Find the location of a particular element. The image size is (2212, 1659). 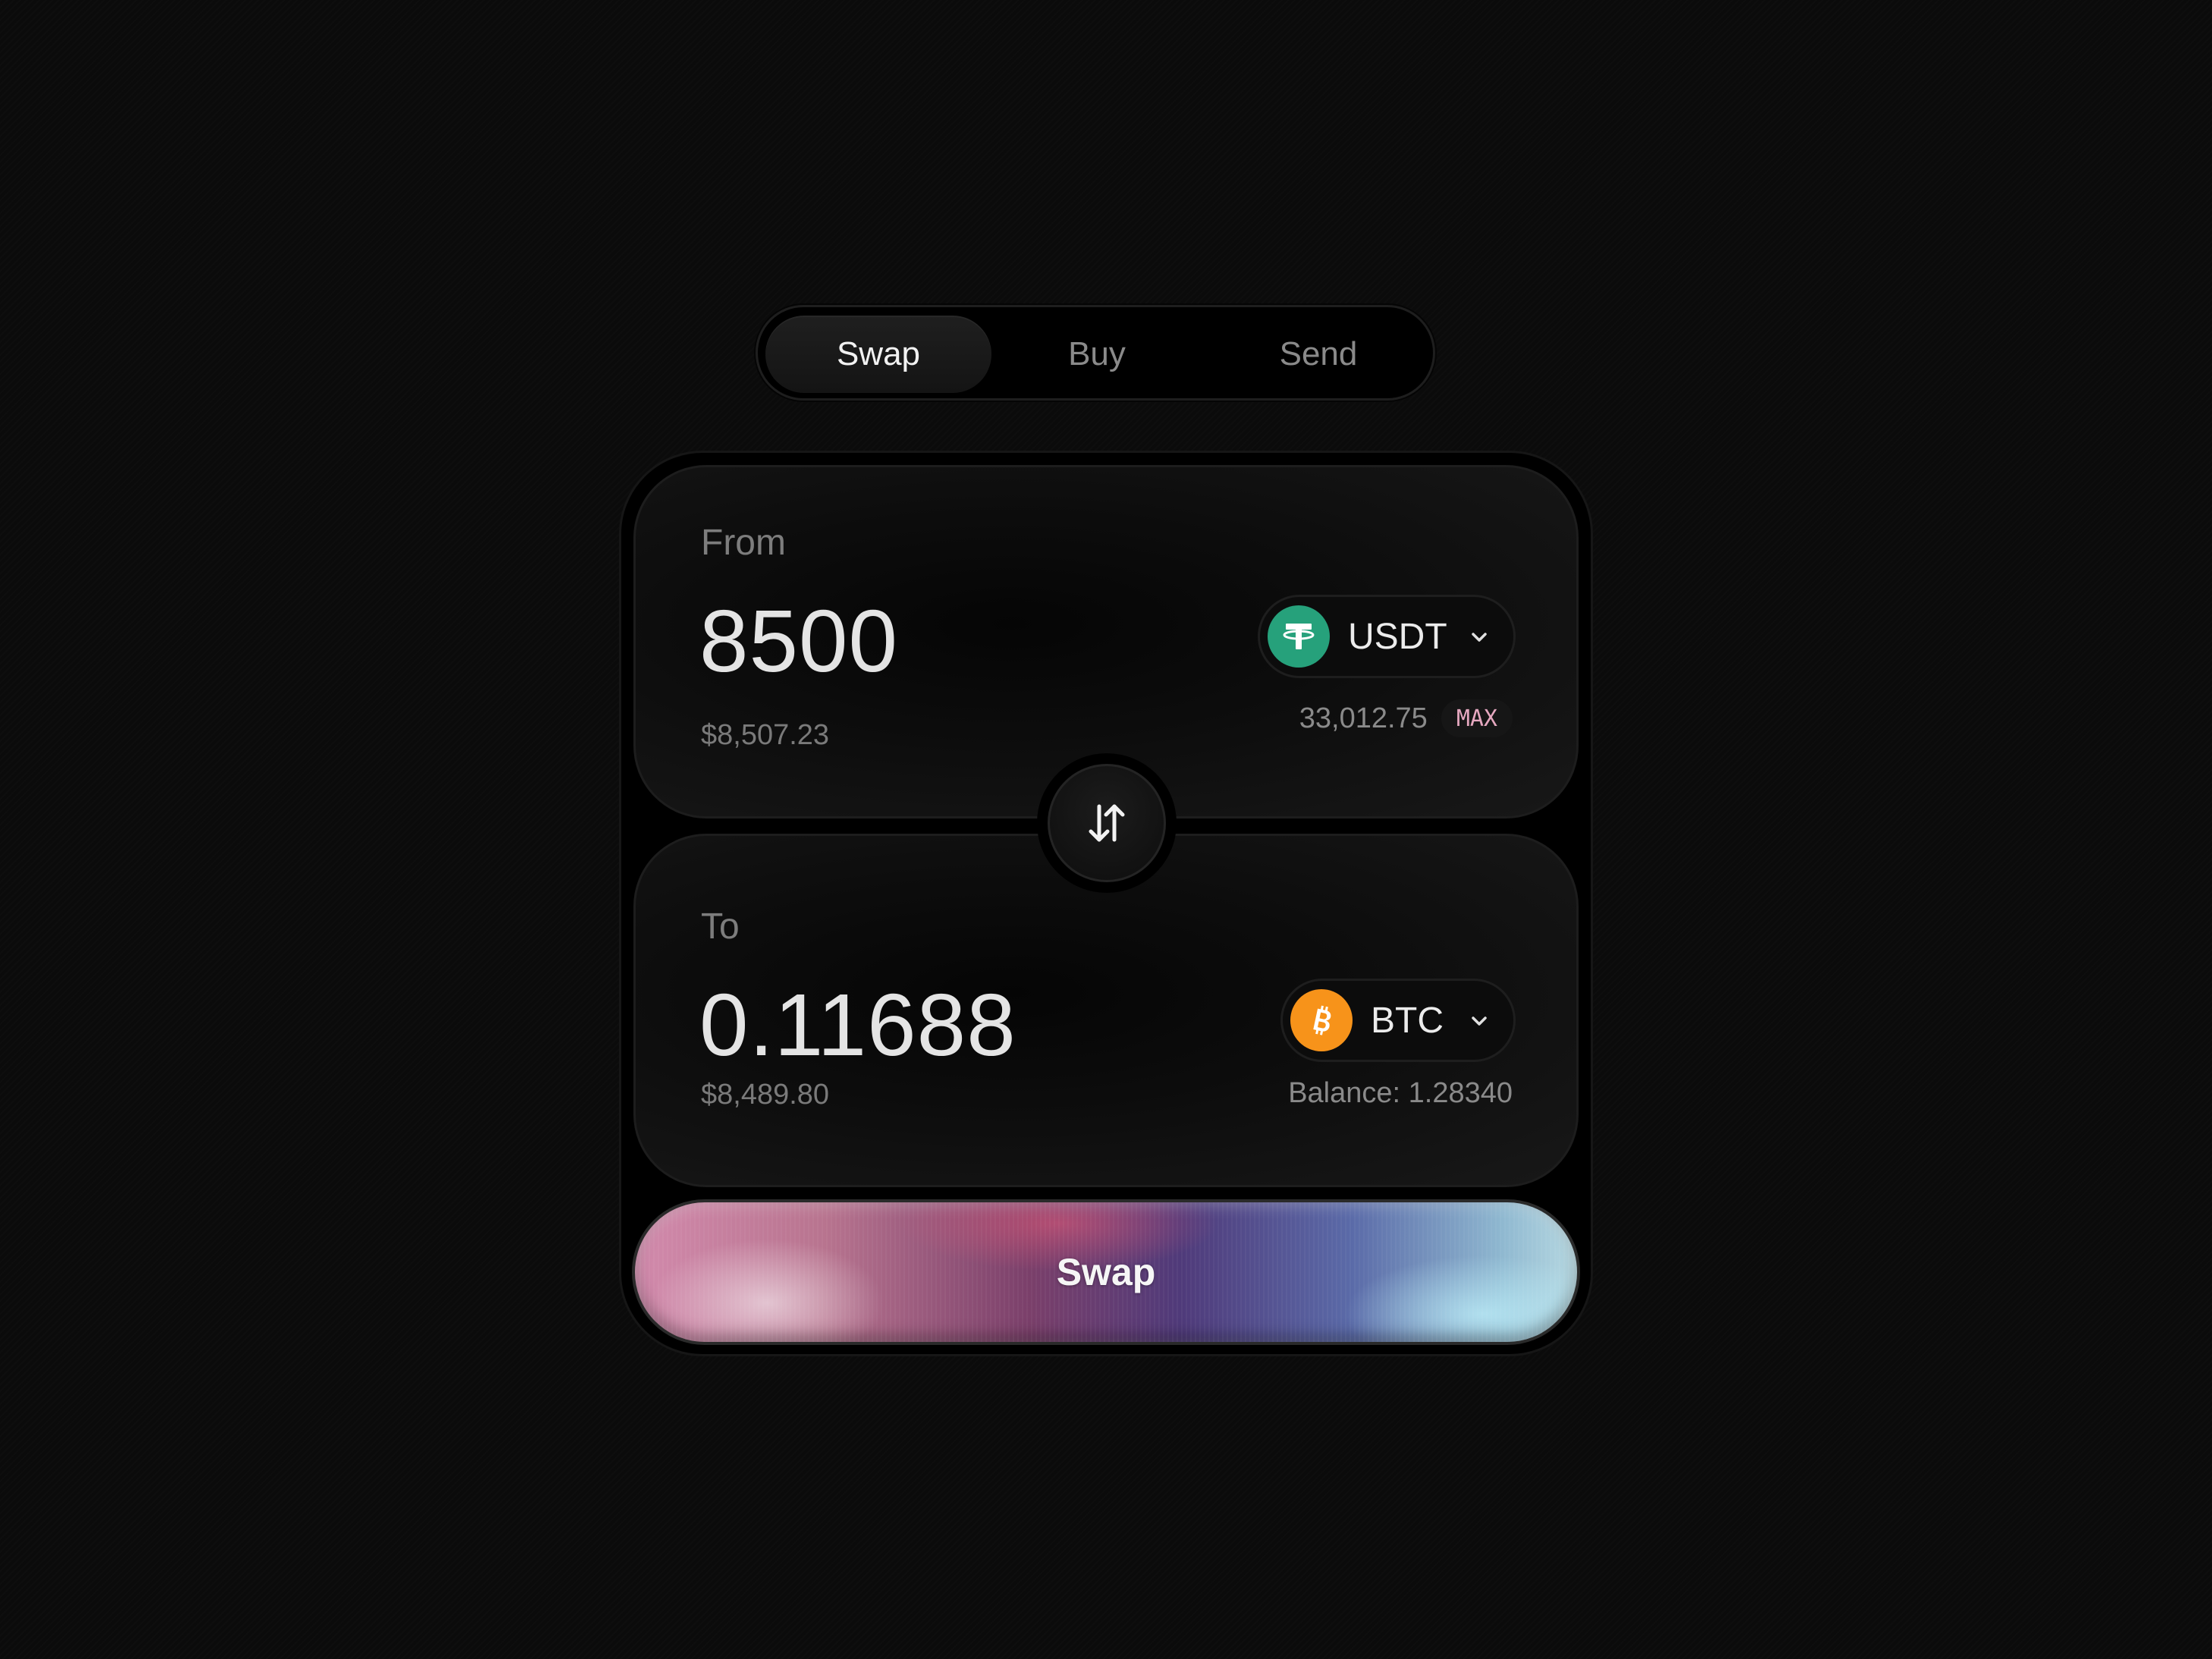

max-button: MAX is located at coordinates (1477, 718).